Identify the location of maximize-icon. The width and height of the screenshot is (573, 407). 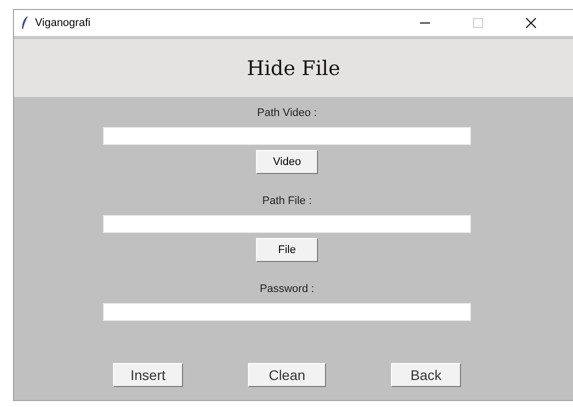
(478, 23).